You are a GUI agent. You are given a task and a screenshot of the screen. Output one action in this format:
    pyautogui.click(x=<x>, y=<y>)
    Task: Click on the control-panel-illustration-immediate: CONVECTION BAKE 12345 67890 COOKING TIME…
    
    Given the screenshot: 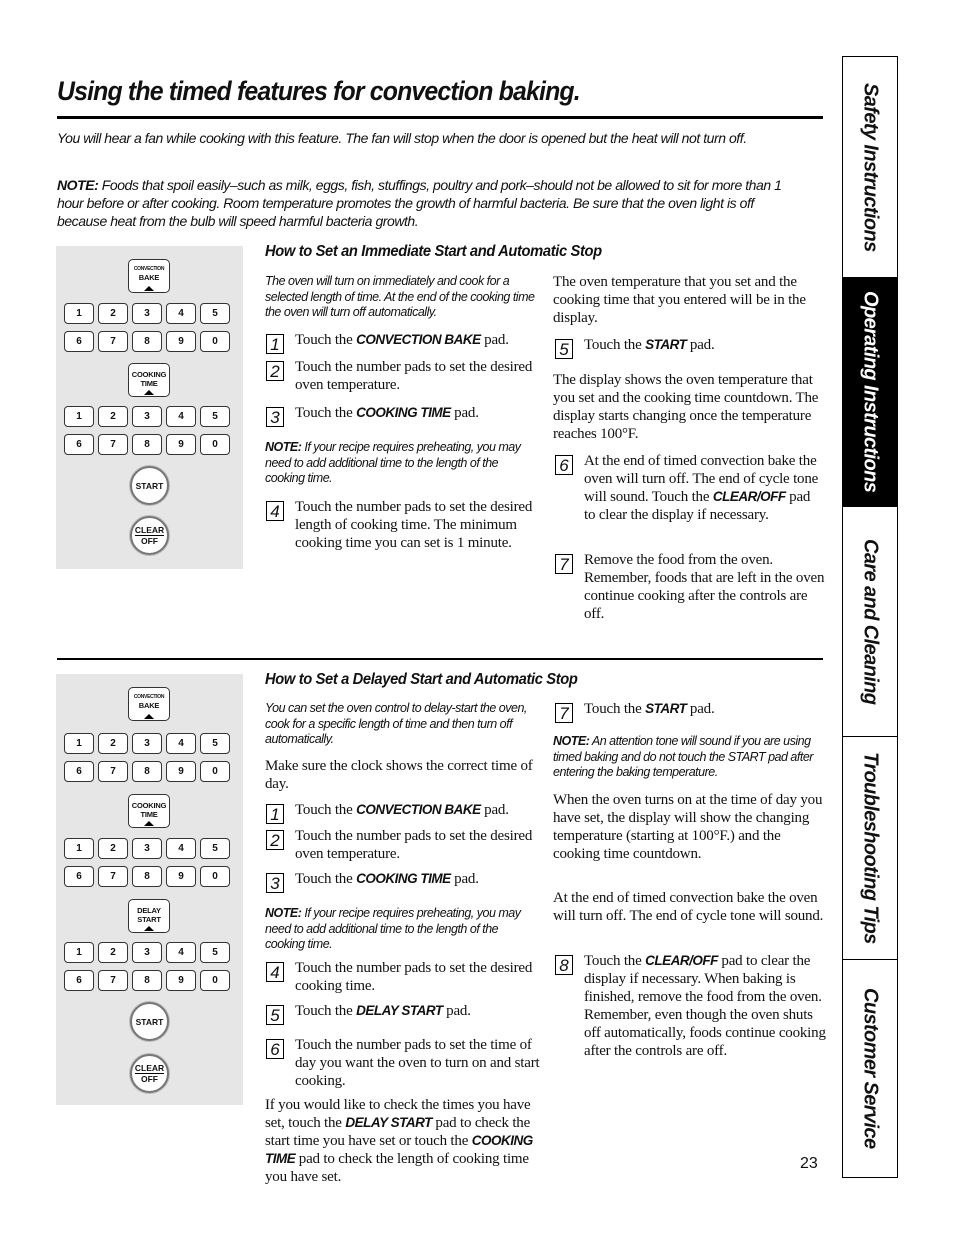 What is the action you would take?
    pyautogui.click(x=149, y=407)
    